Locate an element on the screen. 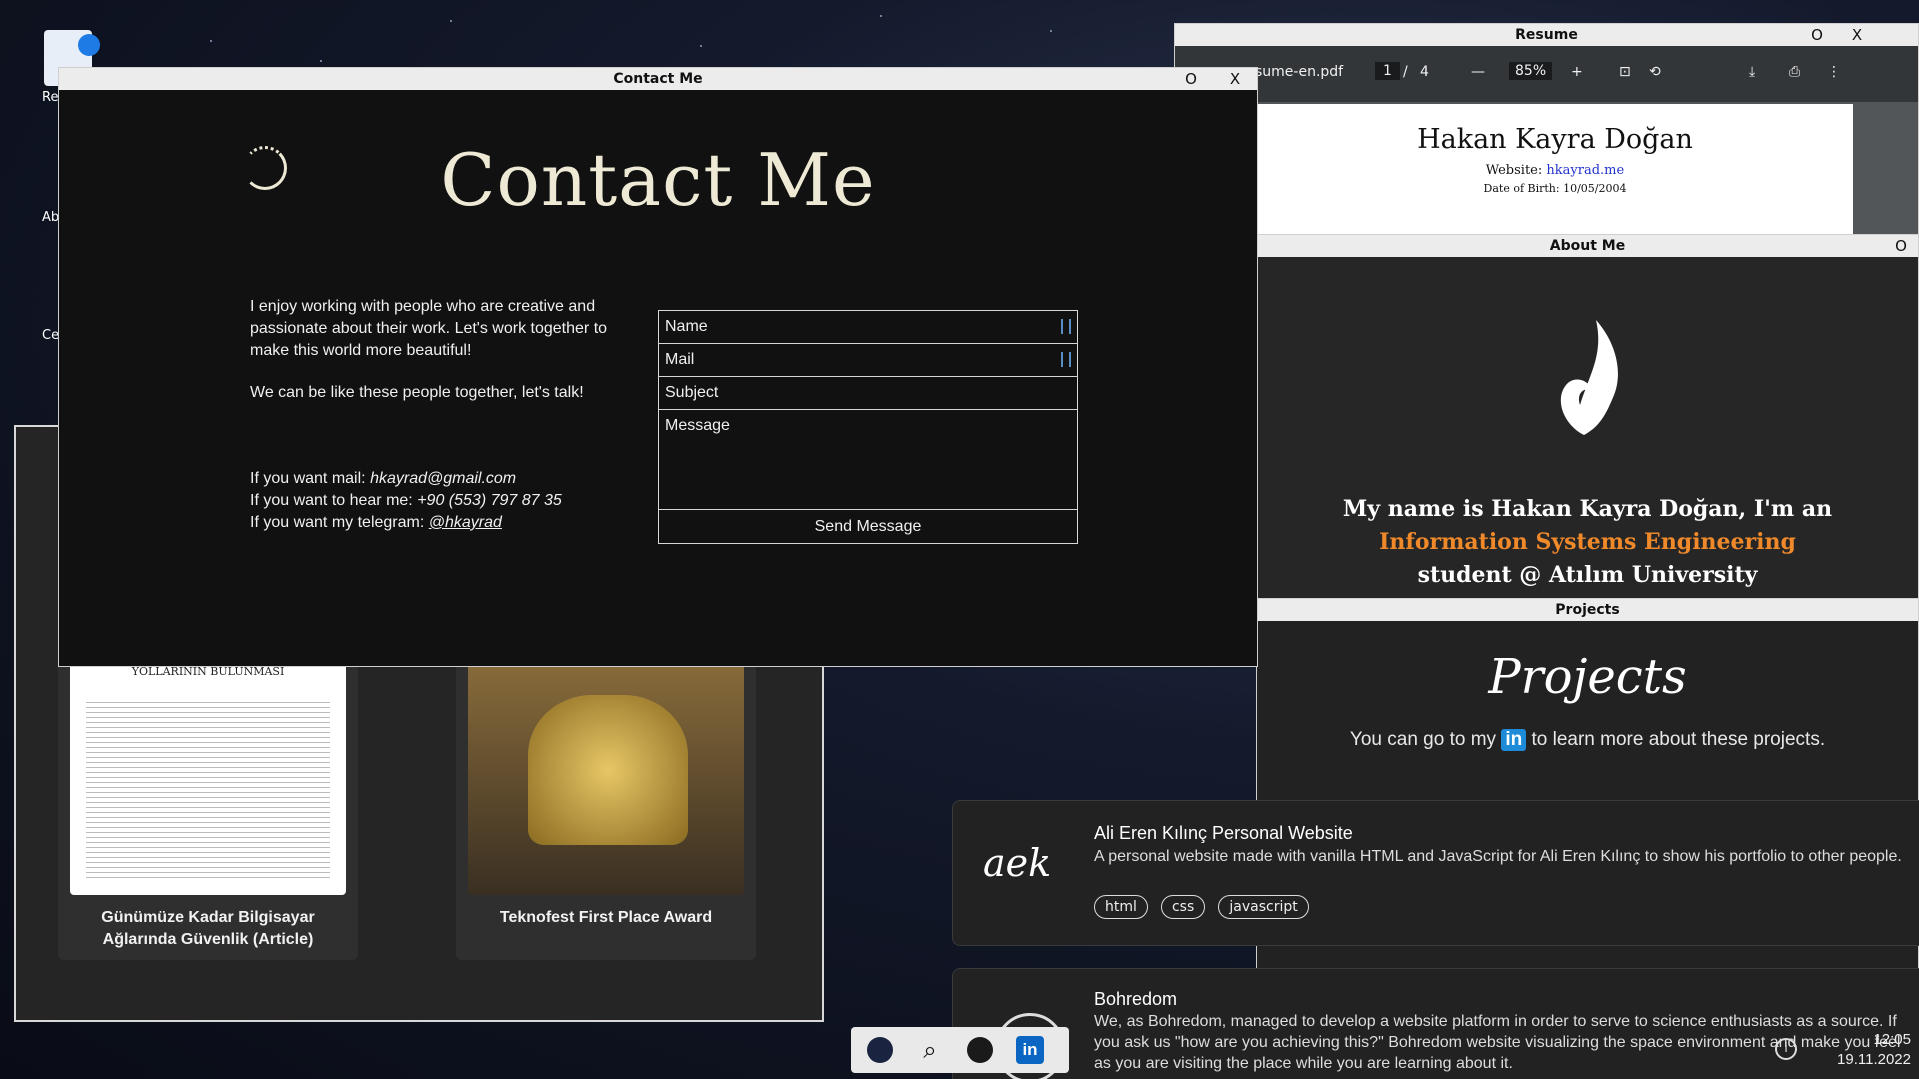 The image size is (1919, 1079). contact-form: Name Mail Subject Message Send Message is located at coordinates (868, 427).